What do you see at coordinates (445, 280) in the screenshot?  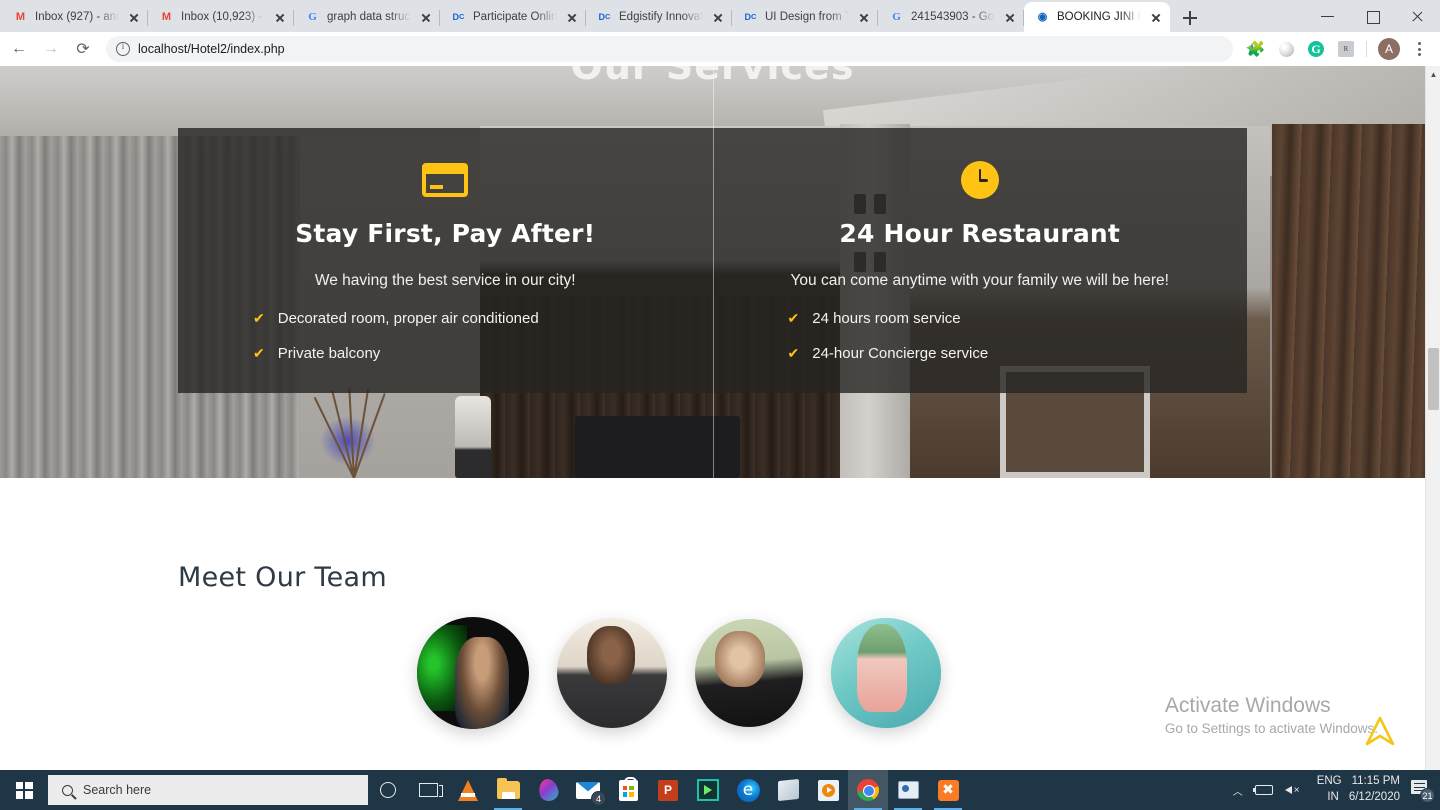 I see `service-subtitle: We having the best service in our city!` at bounding box center [445, 280].